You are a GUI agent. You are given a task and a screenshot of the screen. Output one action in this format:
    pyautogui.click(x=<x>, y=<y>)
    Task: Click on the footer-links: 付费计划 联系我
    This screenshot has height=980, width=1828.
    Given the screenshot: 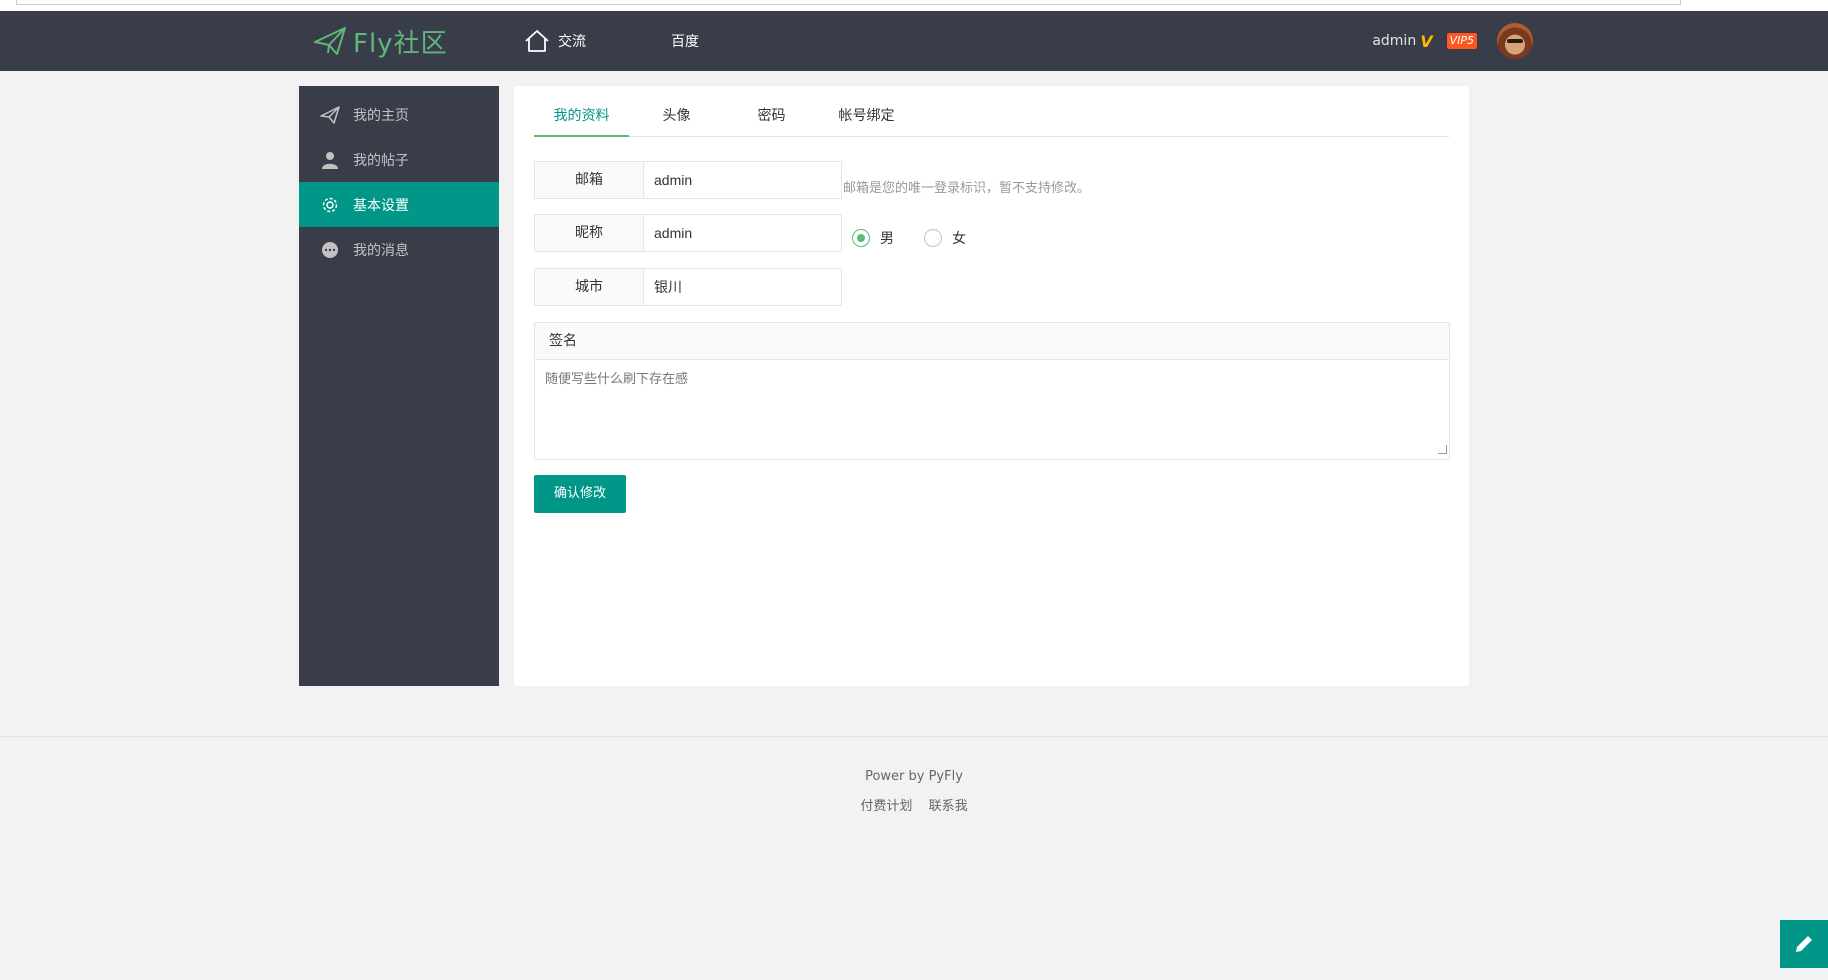 What is the action you would take?
    pyautogui.click(x=914, y=807)
    